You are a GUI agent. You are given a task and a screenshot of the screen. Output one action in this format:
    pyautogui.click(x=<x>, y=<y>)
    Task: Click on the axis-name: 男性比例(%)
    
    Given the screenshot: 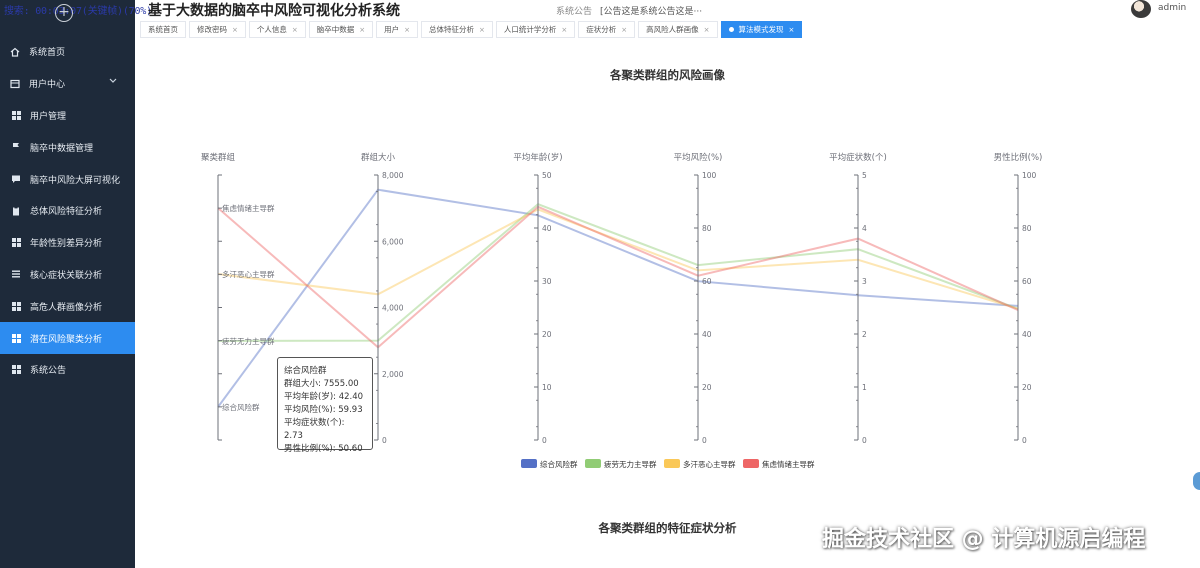 What is the action you would take?
    pyautogui.click(x=1018, y=157)
    